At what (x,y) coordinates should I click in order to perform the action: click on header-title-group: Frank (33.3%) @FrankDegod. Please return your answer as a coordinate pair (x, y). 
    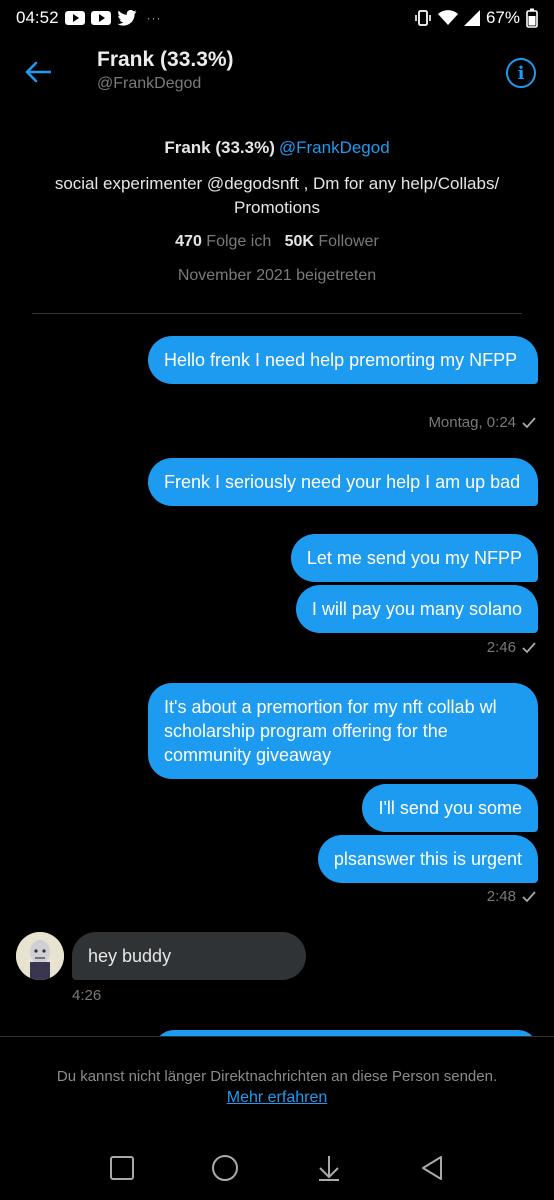
    Looking at the image, I should click on (165, 70).